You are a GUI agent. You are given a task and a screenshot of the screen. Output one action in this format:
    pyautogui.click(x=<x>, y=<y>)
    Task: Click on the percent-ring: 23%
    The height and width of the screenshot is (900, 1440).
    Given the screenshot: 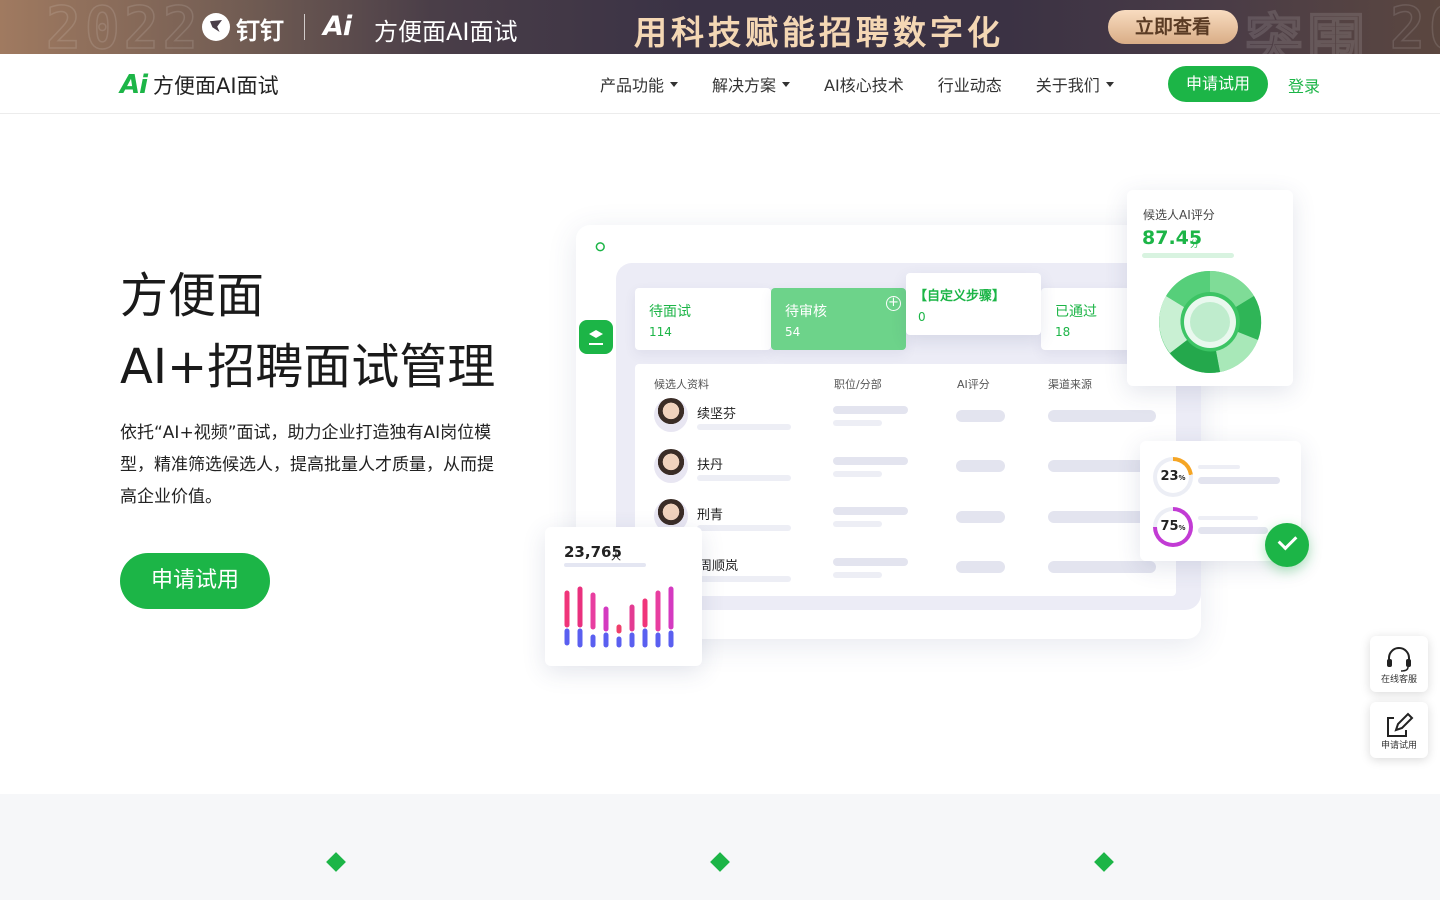 What is the action you would take?
    pyautogui.click(x=1173, y=477)
    